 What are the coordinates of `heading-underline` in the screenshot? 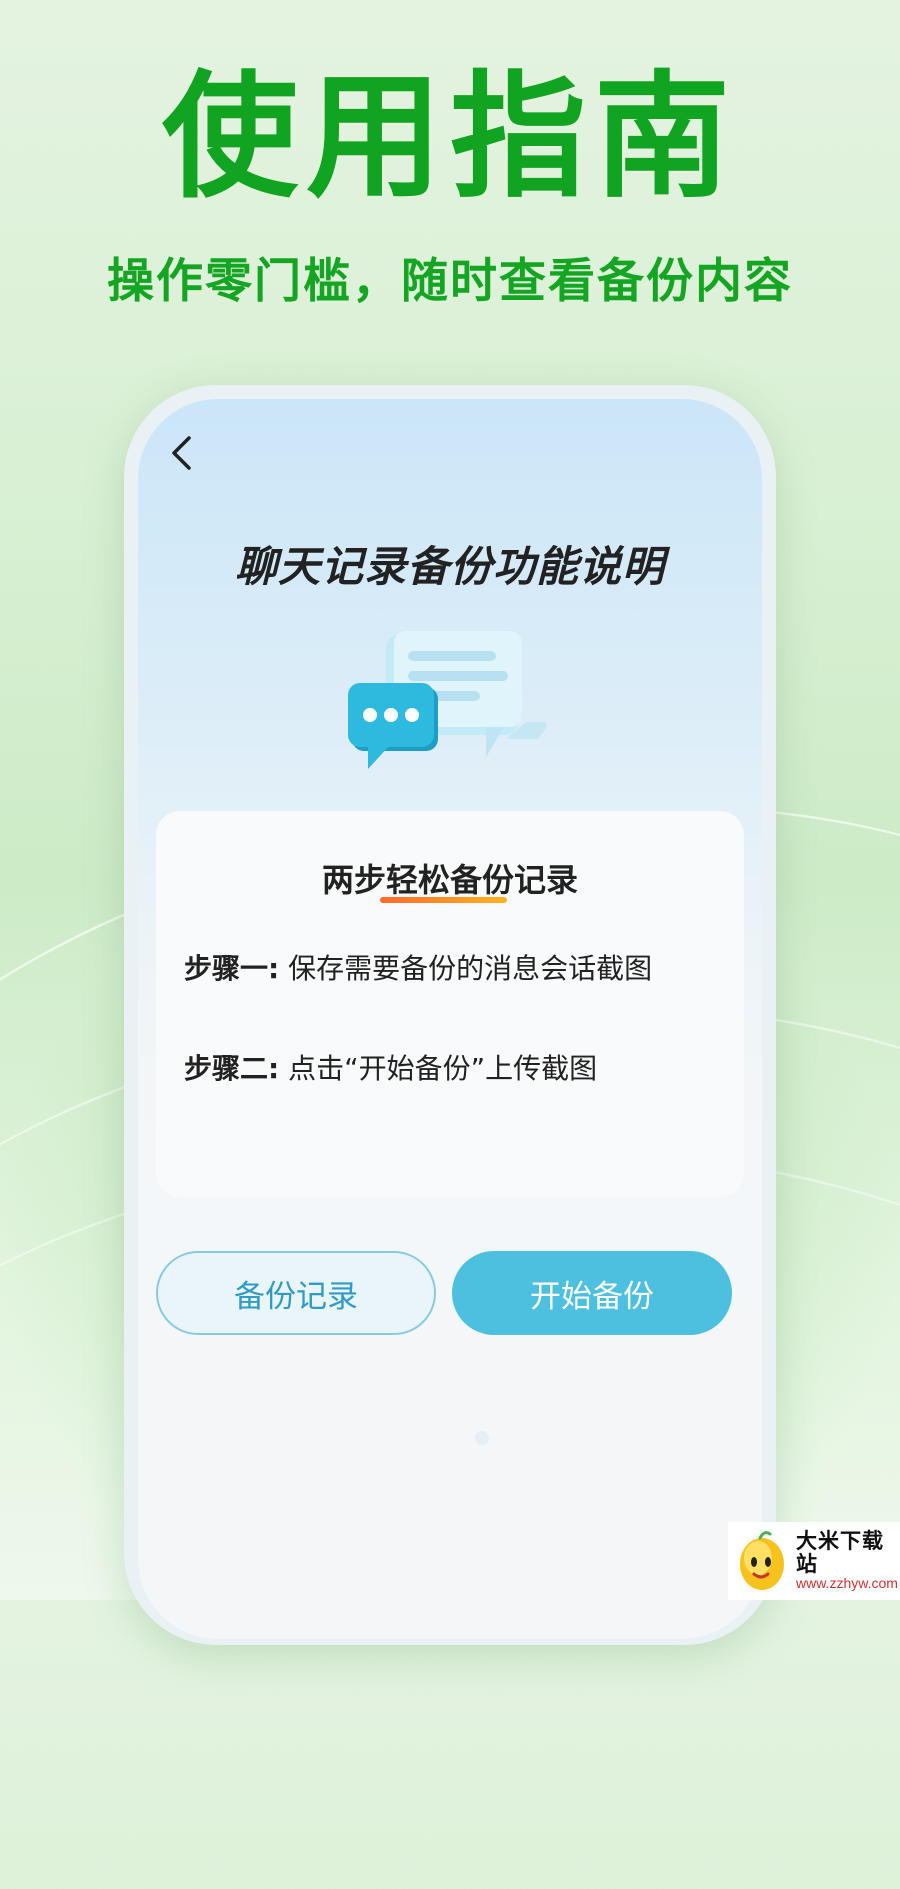 It's located at (443, 900).